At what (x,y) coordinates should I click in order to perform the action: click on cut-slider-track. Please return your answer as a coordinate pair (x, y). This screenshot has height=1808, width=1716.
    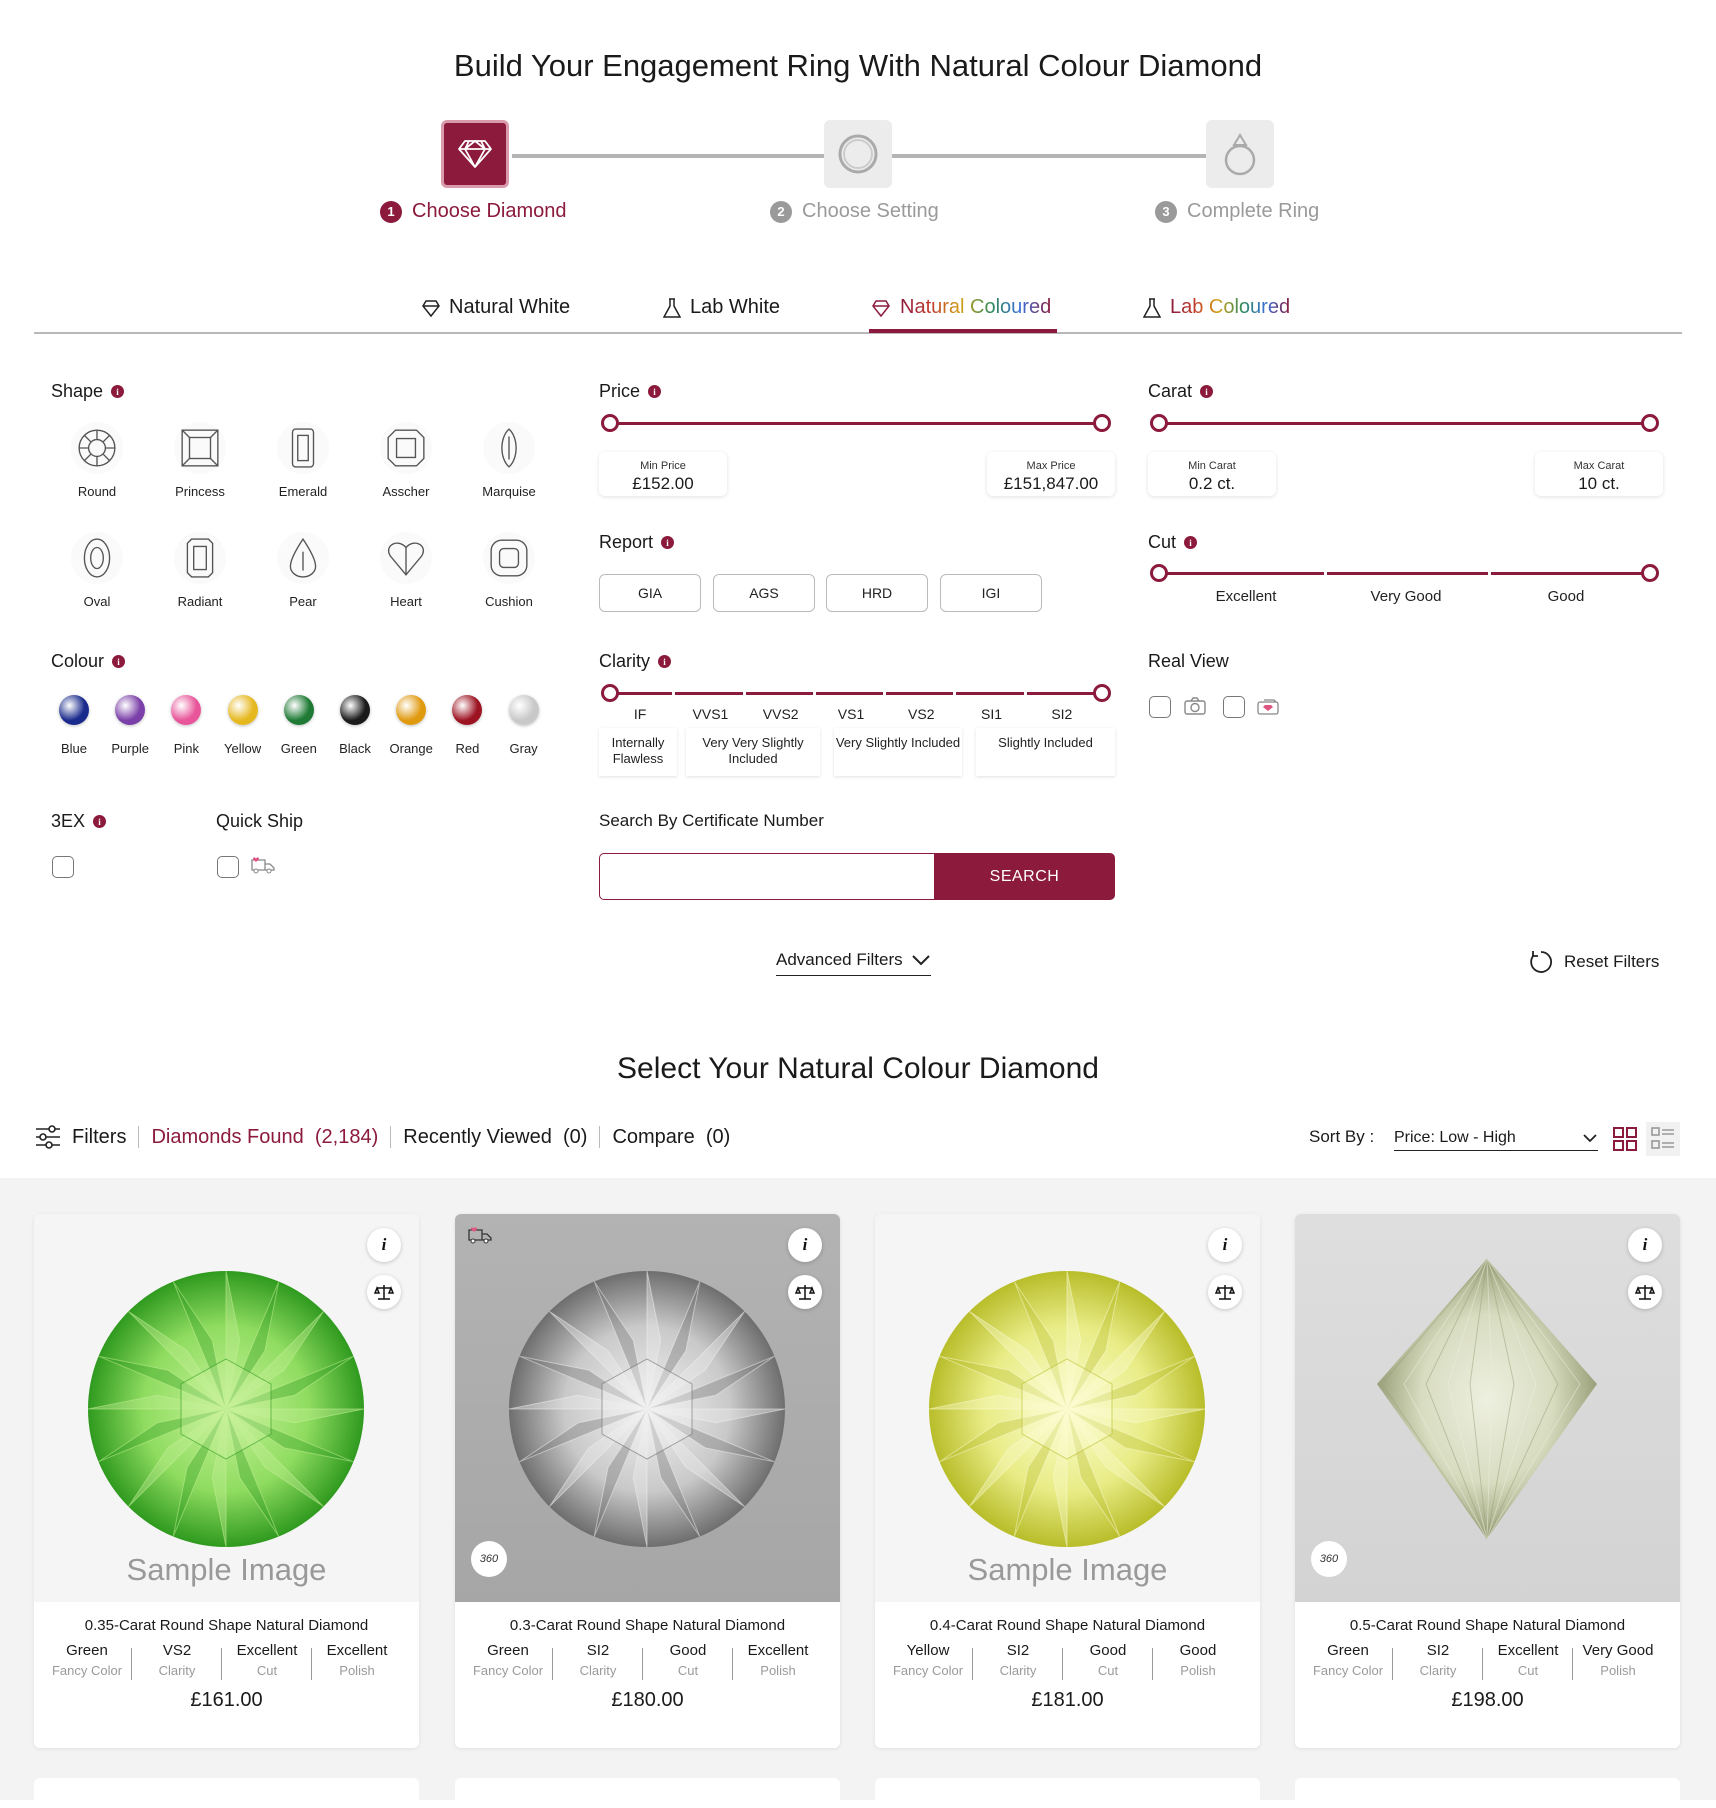
    Looking at the image, I should click on (1405, 573).